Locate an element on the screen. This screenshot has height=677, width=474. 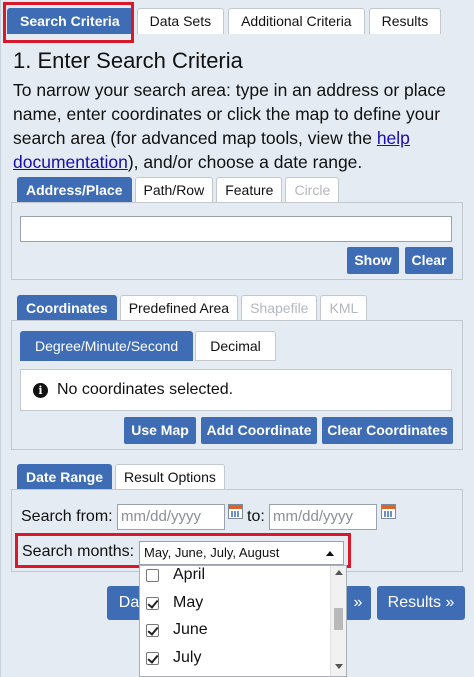
month-label-april: April is located at coordinates (189, 574).